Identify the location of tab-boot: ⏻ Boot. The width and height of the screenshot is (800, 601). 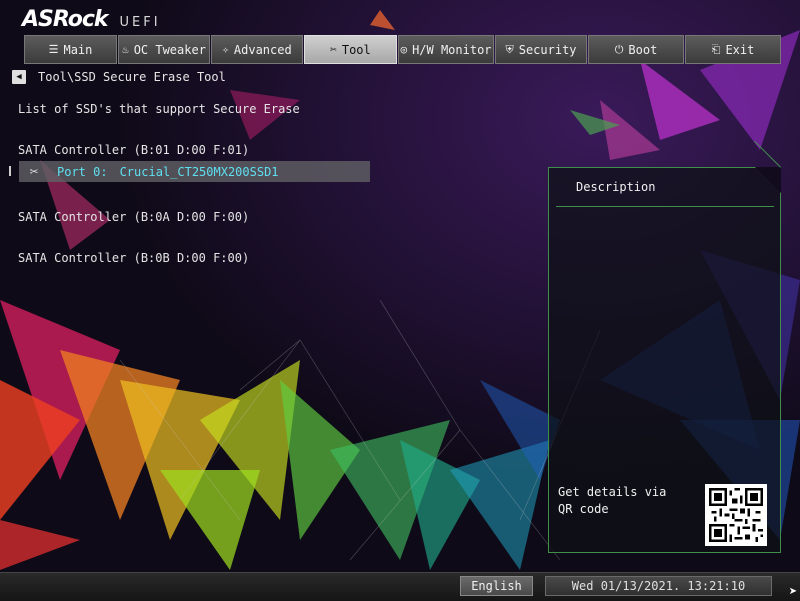
(636, 49).